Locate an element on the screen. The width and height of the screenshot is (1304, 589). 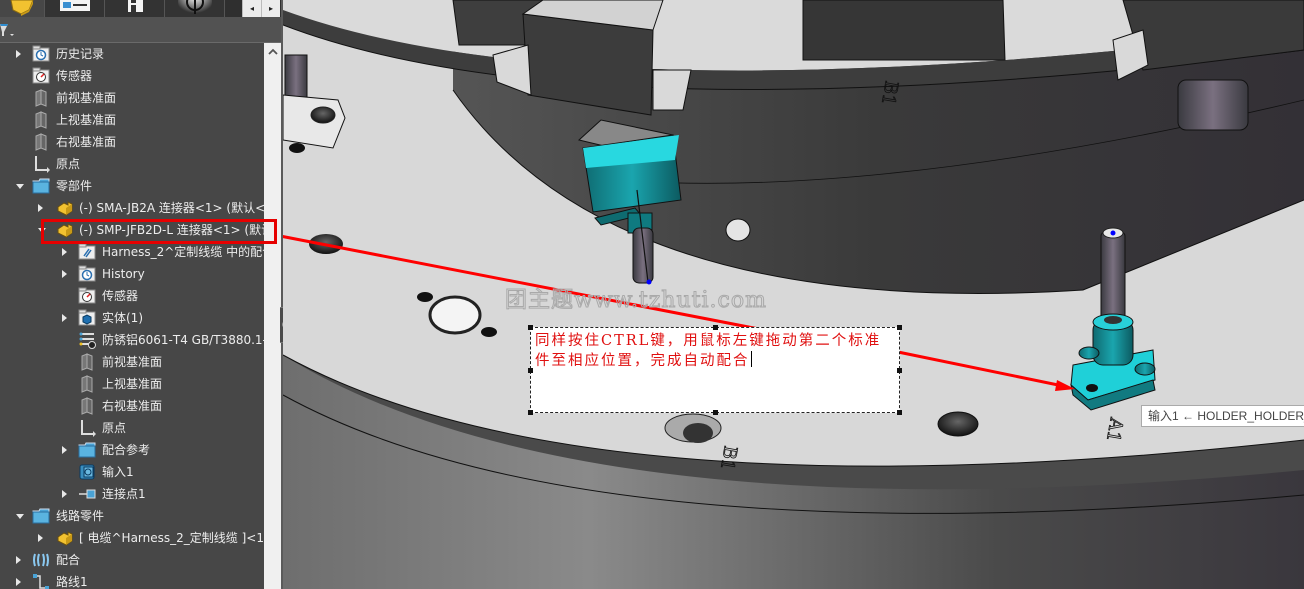
tree-item: 实体(1) is located at coordinates (132, 318).